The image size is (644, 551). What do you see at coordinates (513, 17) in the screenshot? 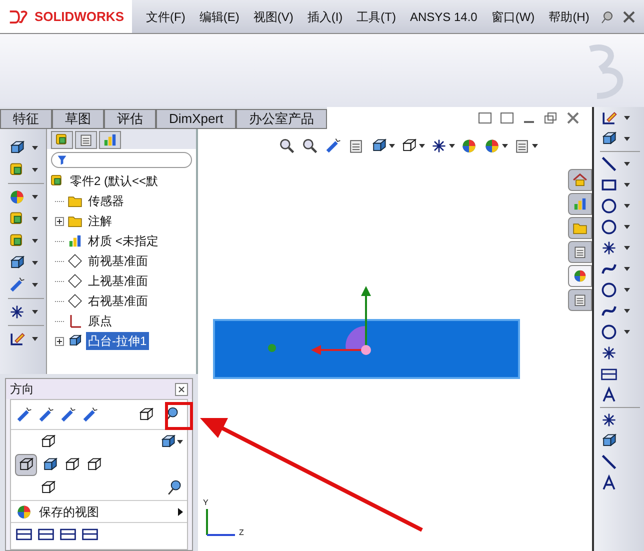
I see `menu-item: 窗口(W)` at bounding box center [513, 17].